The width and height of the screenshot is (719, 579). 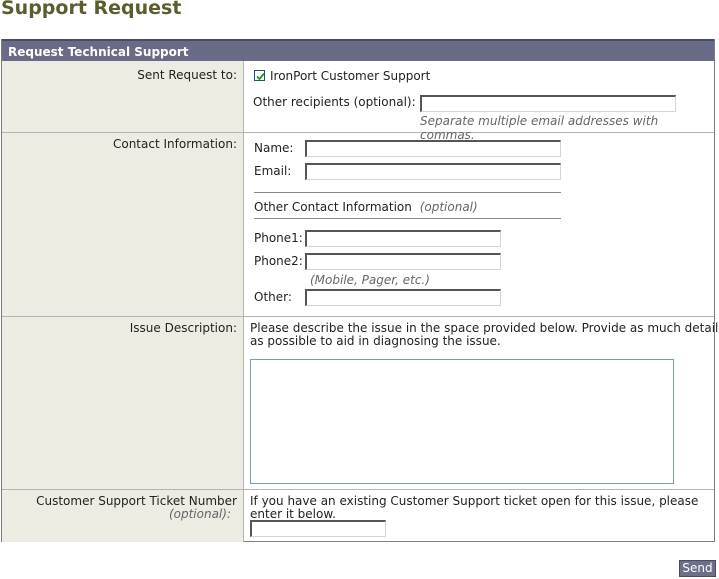 I want to click on other-recipients-label: Other recipients (optional):, so click(x=334, y=102).